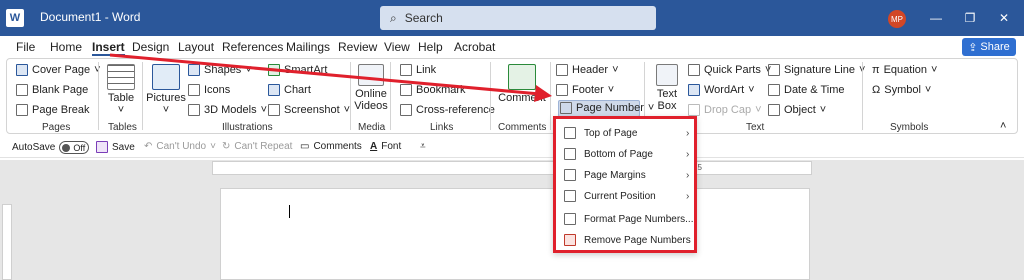 This screenshot has width=1024, height=280. Describe the element at coordinates (194, 110) in the screenshot. I see `3d-models-icon` at that location.